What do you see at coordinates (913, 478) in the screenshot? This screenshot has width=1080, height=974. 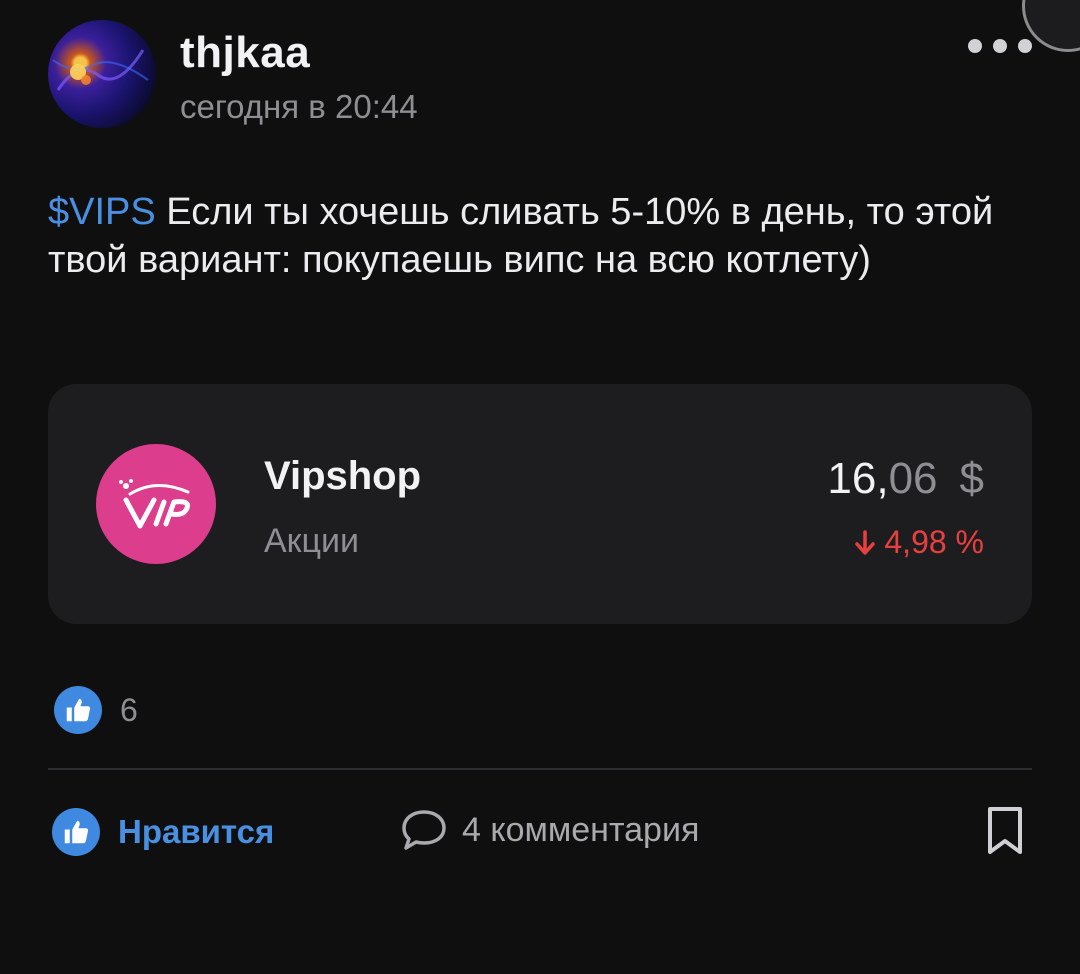 I see `price-fraction: 06` at bounding box center [913, 478].